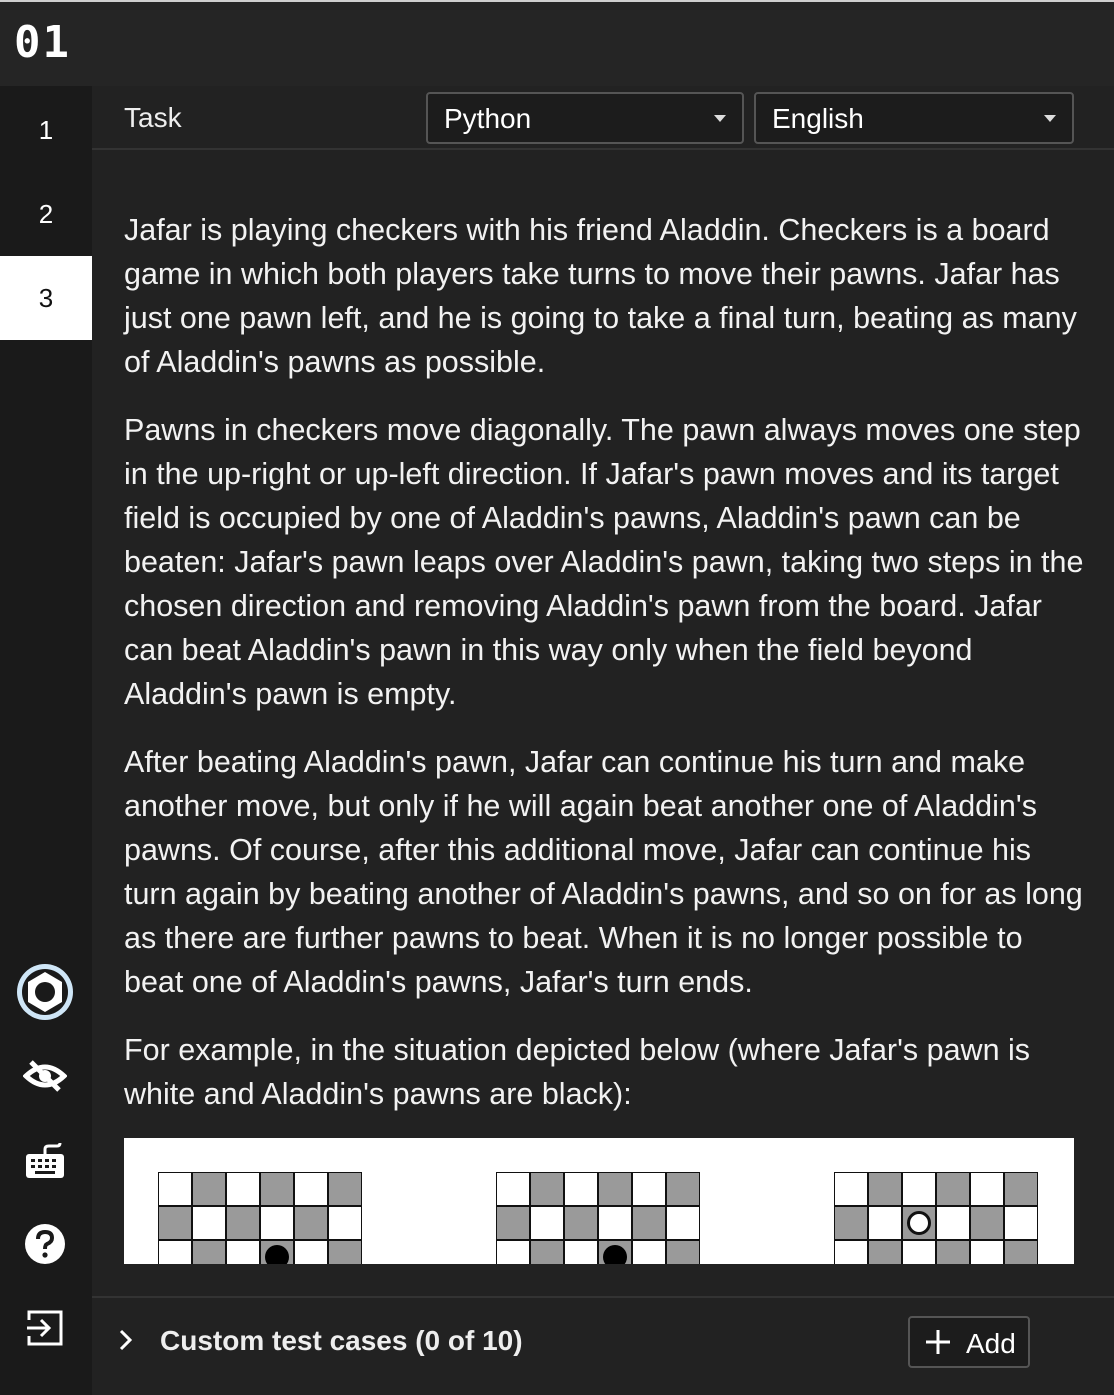  What do you see at coordinates (603, 1345) in the screenshot?
I see `custom-test-cases-bar: Custom test cases (0 of 10) Add` at bounding box center [603, 1345].